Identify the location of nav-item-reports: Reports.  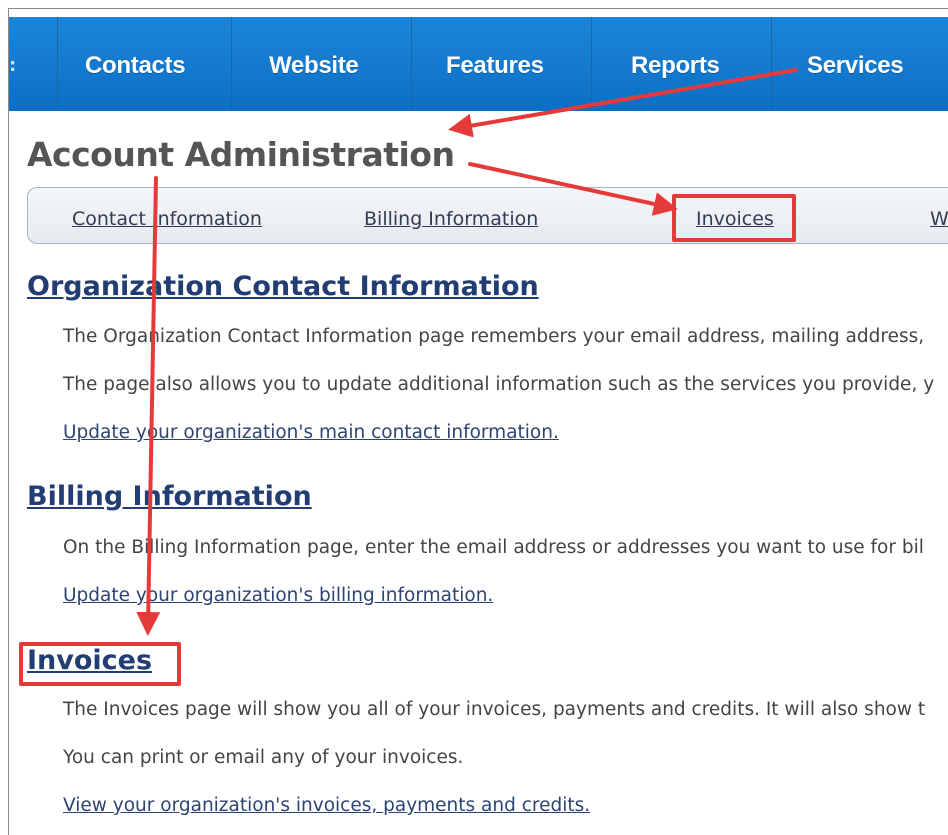
(675, 66).